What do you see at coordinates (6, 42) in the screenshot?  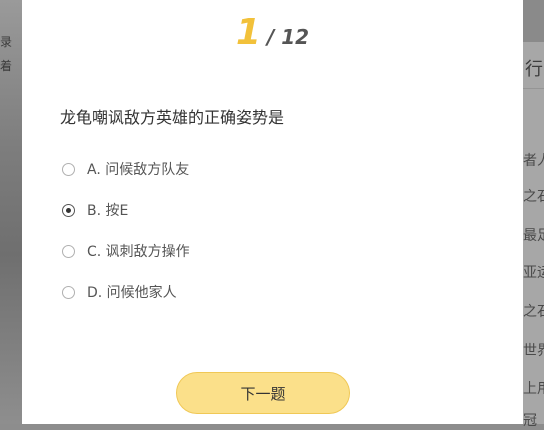 I see `background-text: 录` at bounding box center [6, 42].